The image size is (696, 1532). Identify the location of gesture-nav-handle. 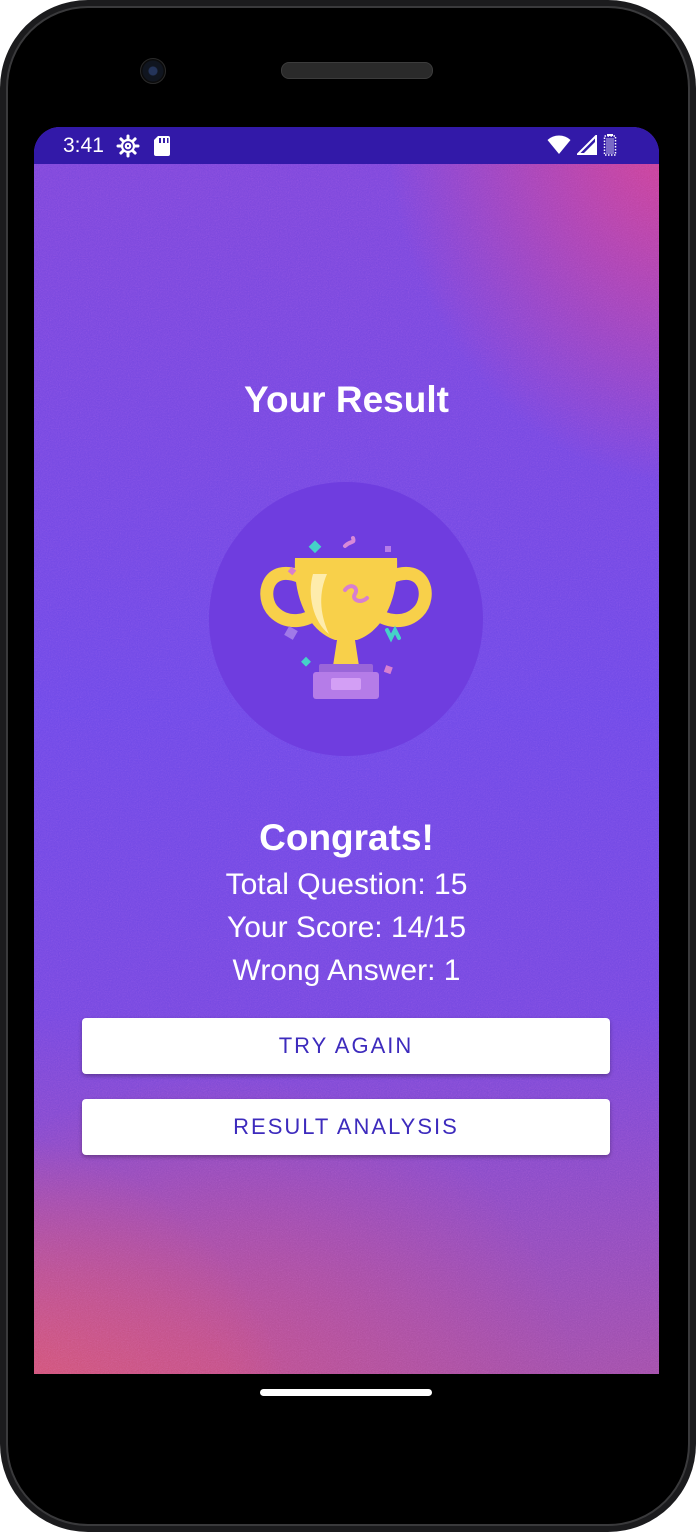
(346, 1392).